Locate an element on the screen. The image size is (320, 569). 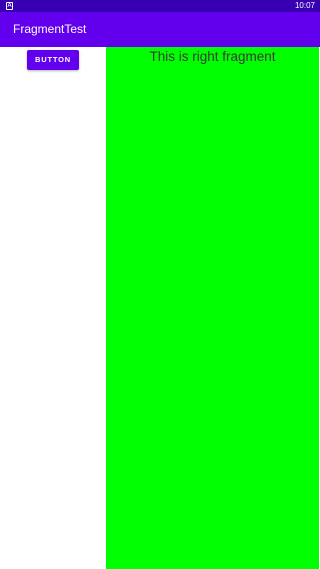
status-bar: A 10:07 is located at coordinates (160, 6).